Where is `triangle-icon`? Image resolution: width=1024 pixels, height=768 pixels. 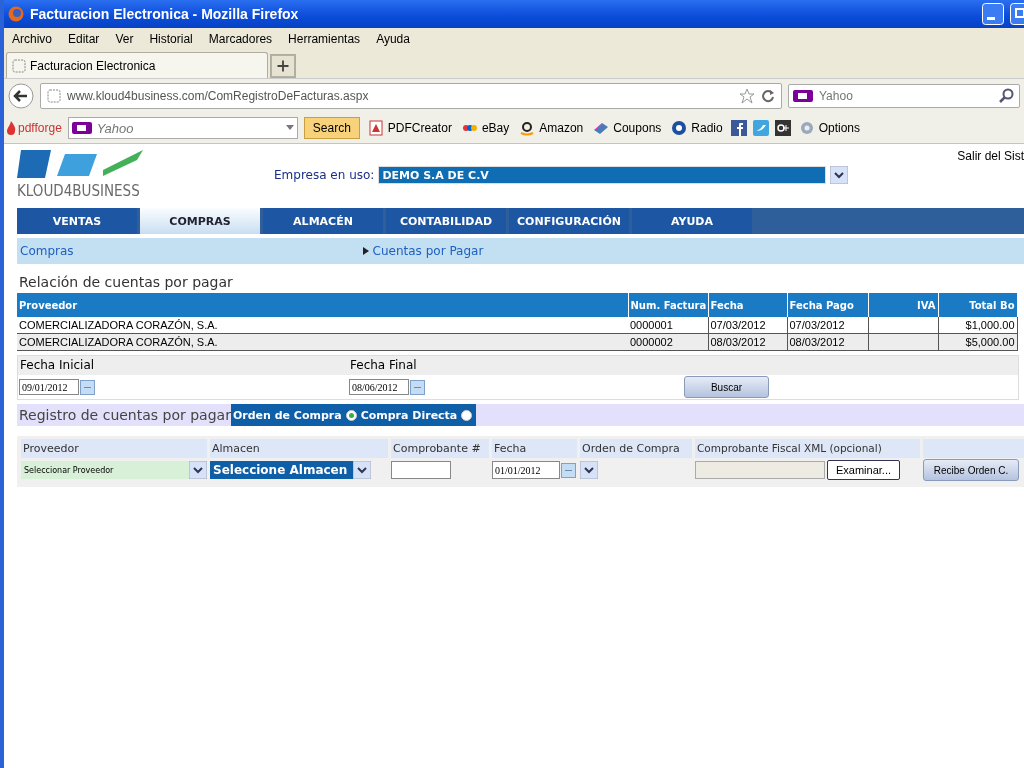 triangle-icon is located at coordinates (365, 251).